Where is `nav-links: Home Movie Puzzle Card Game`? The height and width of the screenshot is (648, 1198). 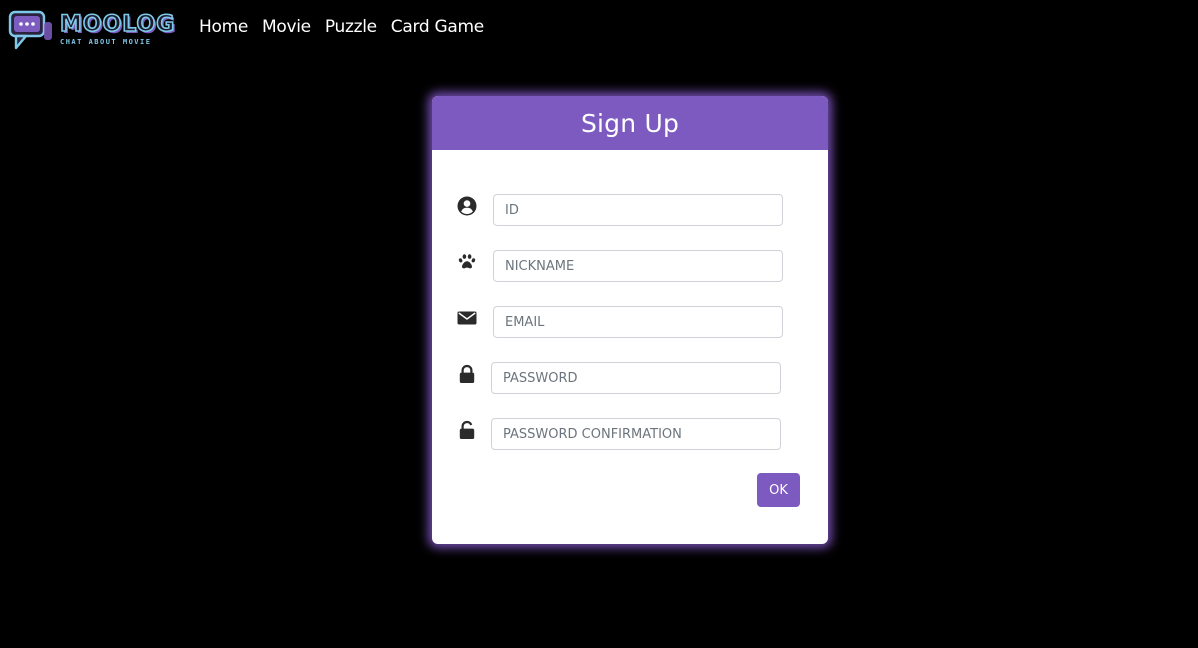 nav-links: Home Movie Puzzle Card Game is located at coordinates (348, 27).